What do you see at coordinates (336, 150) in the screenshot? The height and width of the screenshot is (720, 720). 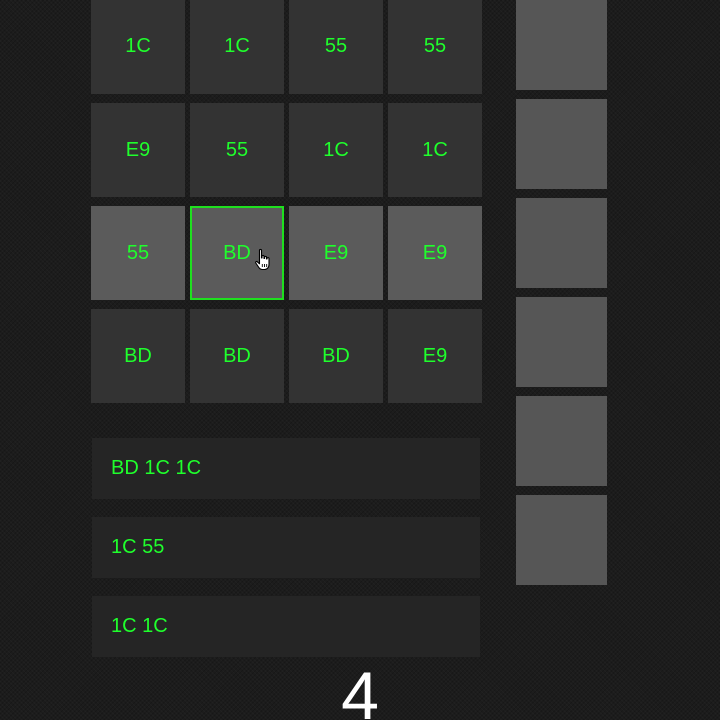 I see `matrix-cell-r1-c2: 1C` at bounding box center [336, 150].